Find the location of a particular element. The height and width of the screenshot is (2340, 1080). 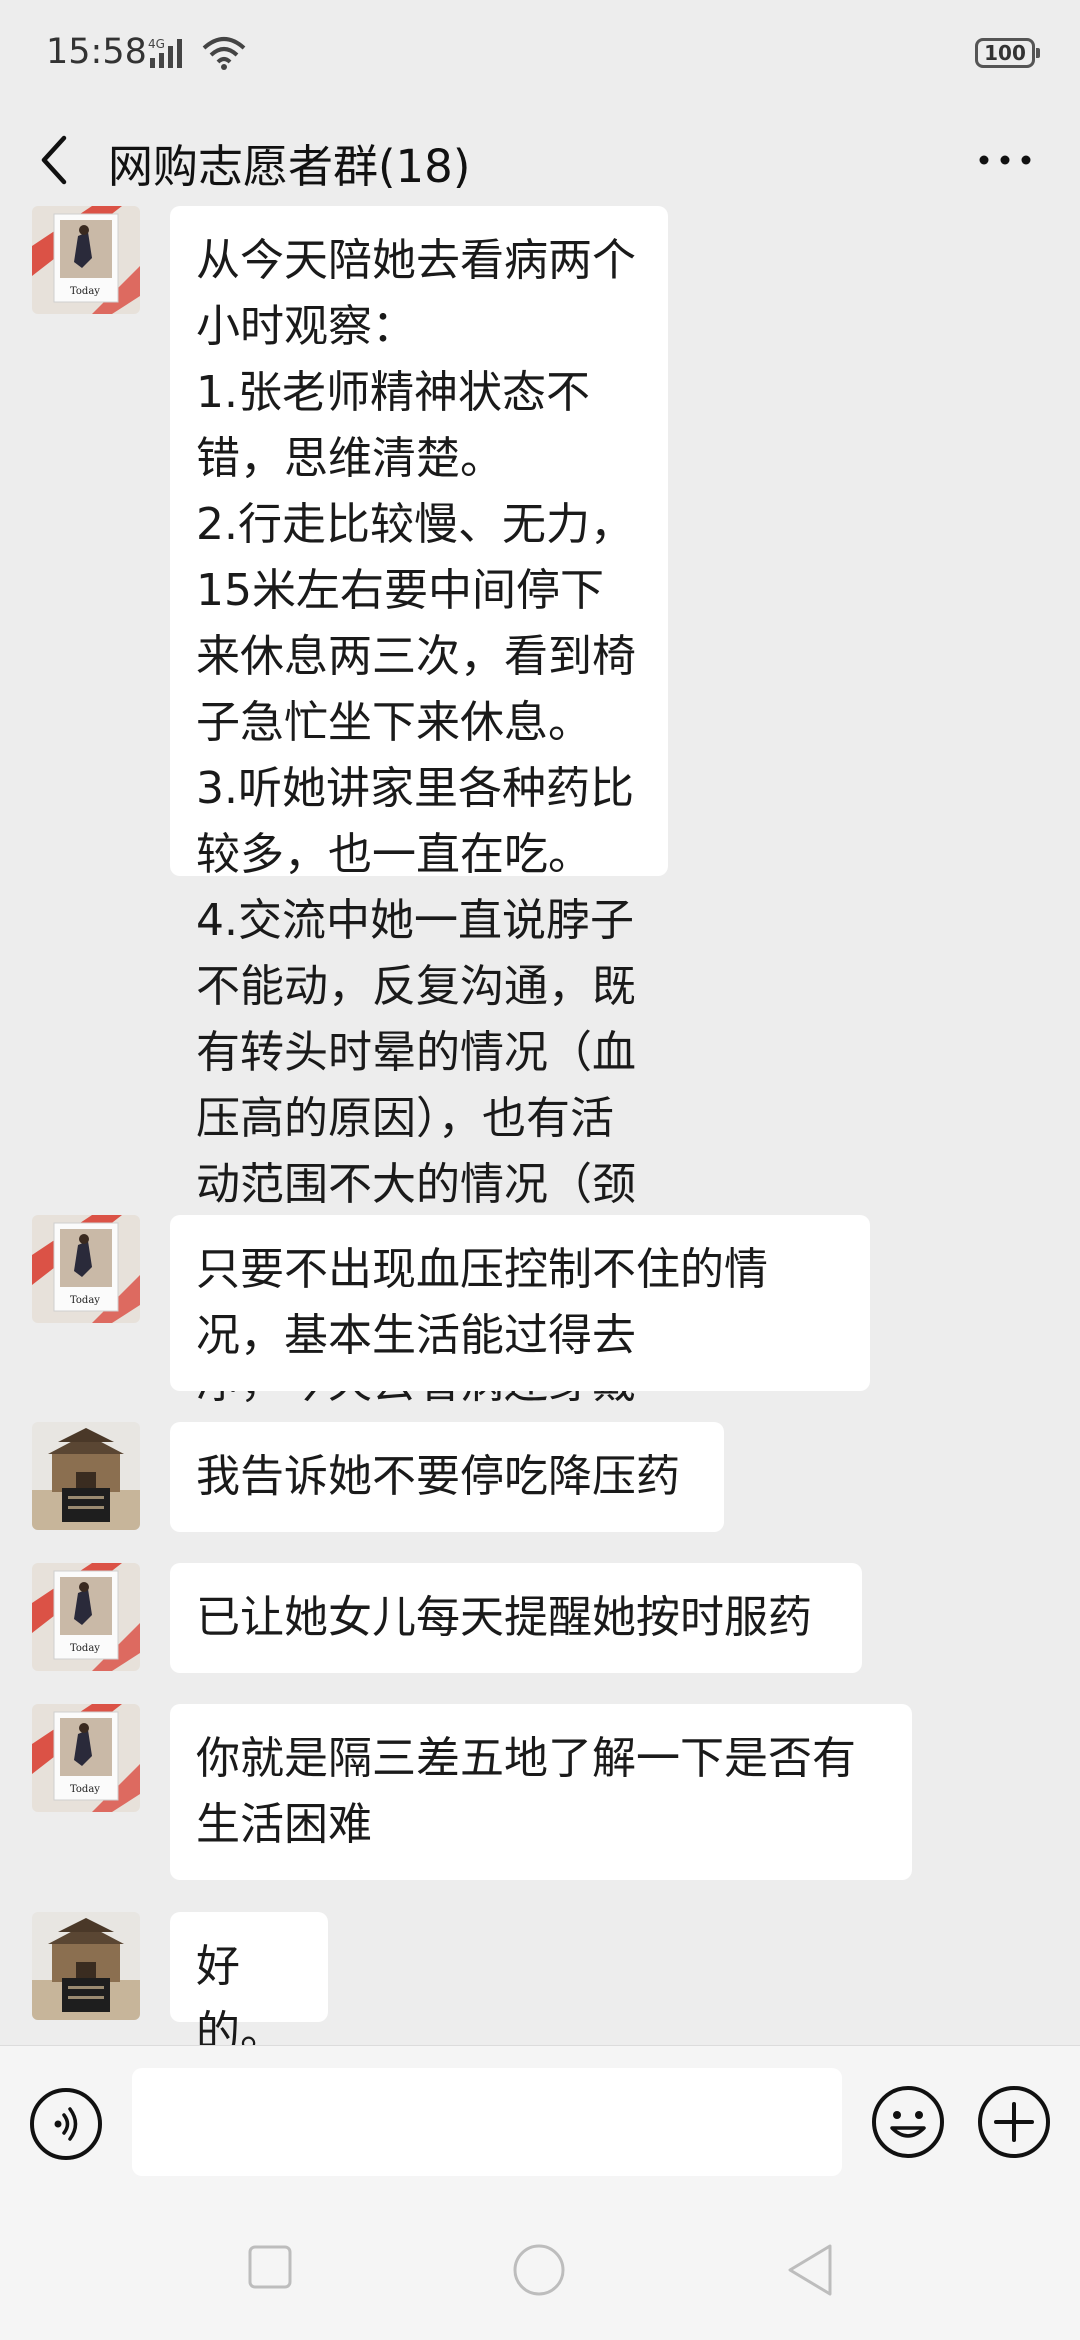

battery-icon: 100 is located at coordinates (1007, 53).